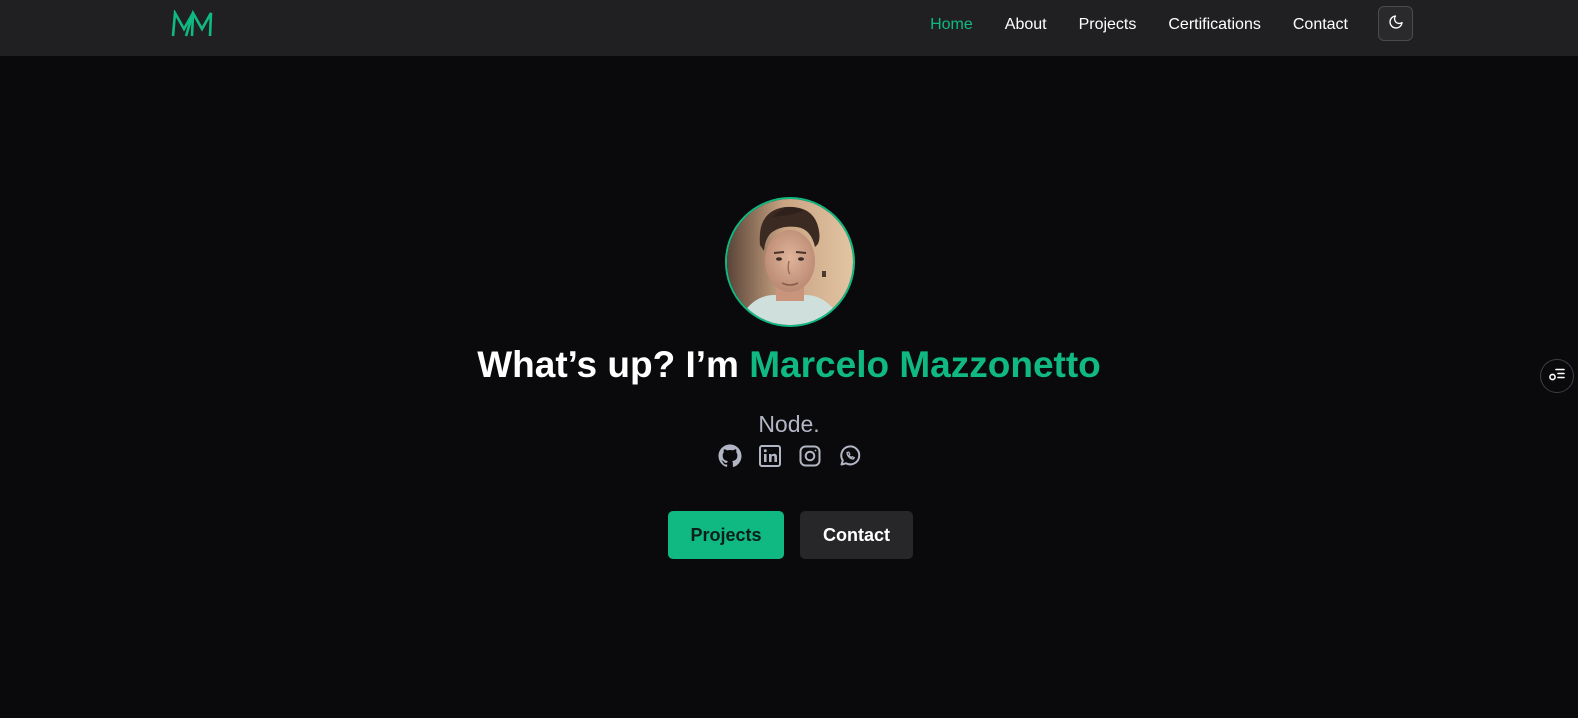 The width and height of the screenshot is (1578, 718). What do you see at coordinates (856, 535) in the screenshot?
I see `contact-button: Contact` at bounding box center [856, 535].